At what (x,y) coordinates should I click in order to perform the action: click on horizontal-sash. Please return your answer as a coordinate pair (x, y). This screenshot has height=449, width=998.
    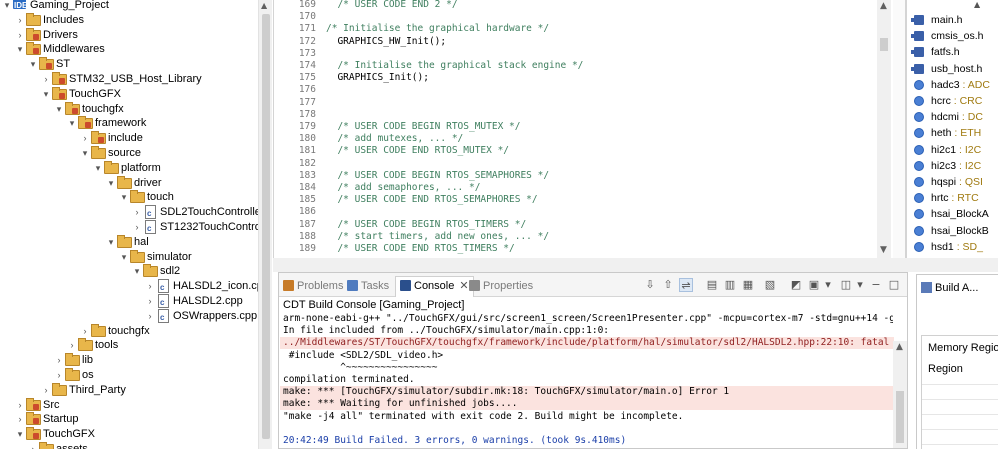
    Looking at the image, I should click on (635, 265).